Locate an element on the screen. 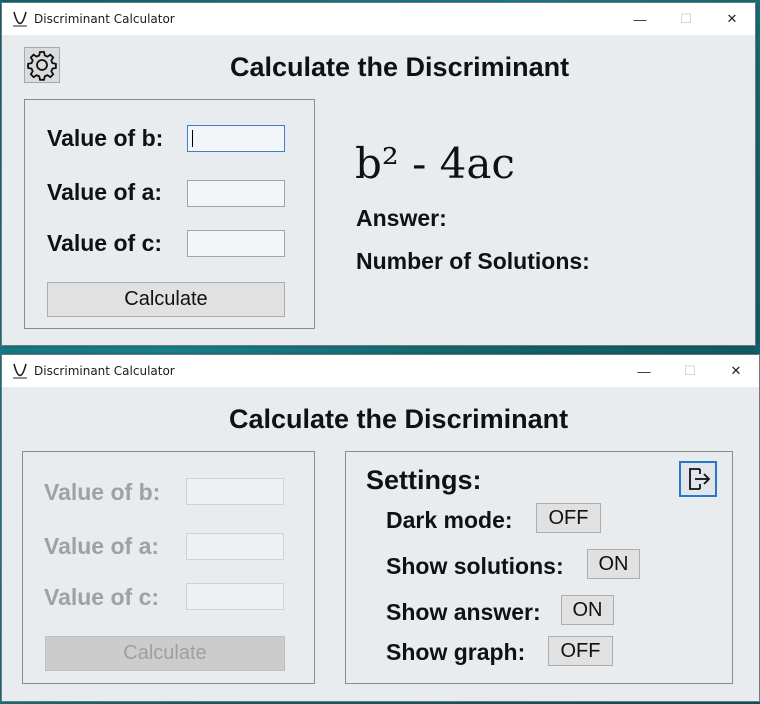 This screenshot has height=704, width=760. setting-label-show-solutions: Show solutions: is located at coordinates (475, 566).